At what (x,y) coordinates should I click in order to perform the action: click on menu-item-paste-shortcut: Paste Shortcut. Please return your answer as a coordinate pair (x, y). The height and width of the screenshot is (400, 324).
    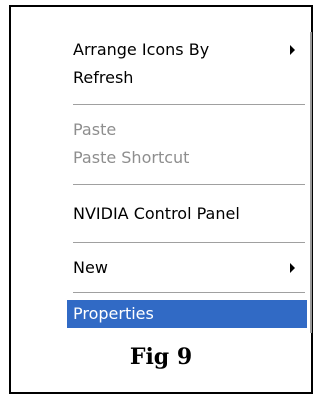
    Looking at the image, I should click on (187, 158).